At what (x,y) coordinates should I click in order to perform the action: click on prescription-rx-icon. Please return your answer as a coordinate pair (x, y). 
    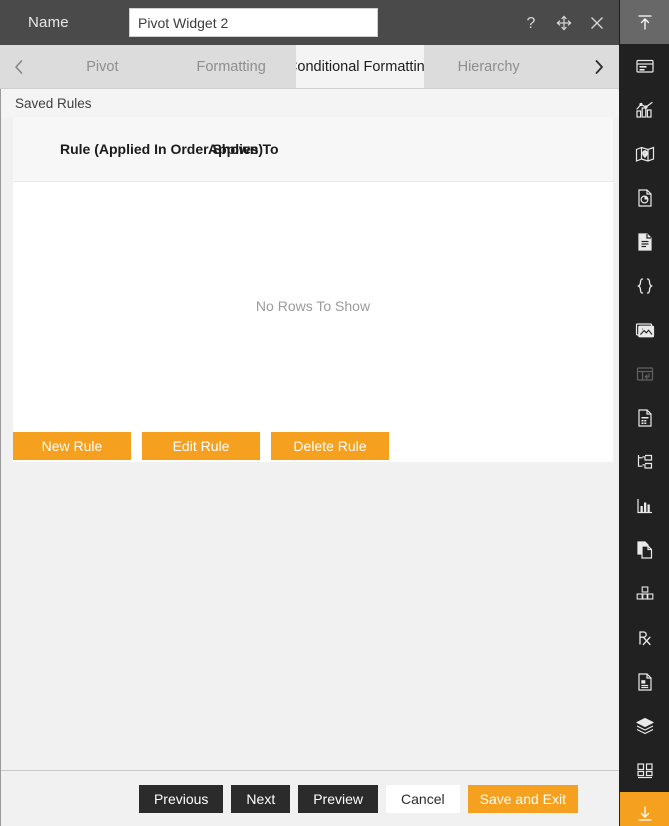
    Looking at the image, I should click on (644, 638).